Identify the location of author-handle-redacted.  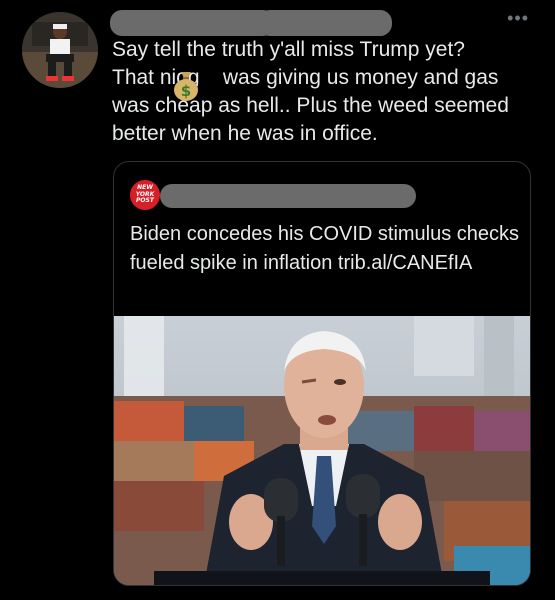
(325, 23).